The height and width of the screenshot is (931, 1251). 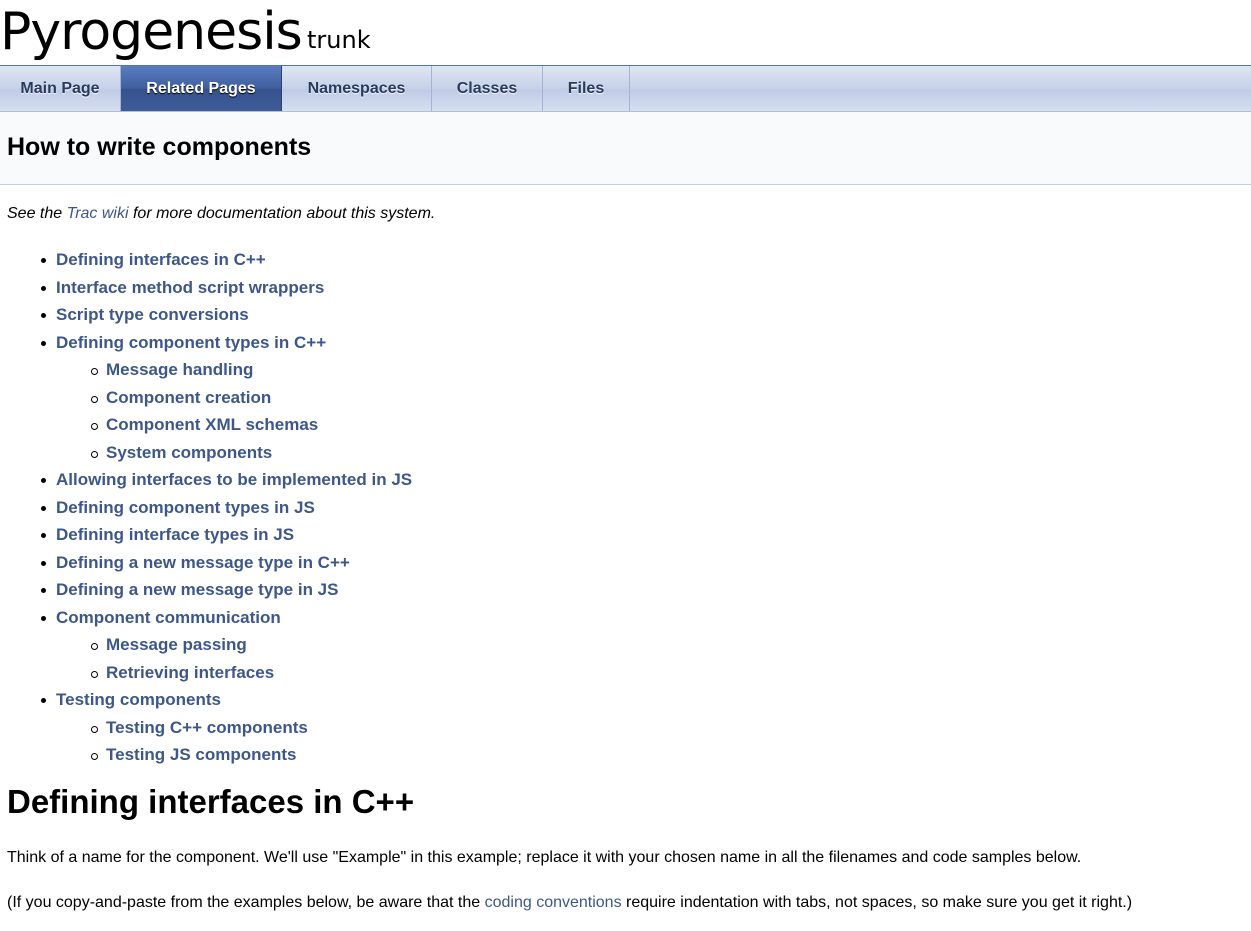 I want to click on toc-link: Interface method script wrappers, so click(x=190, y=288).